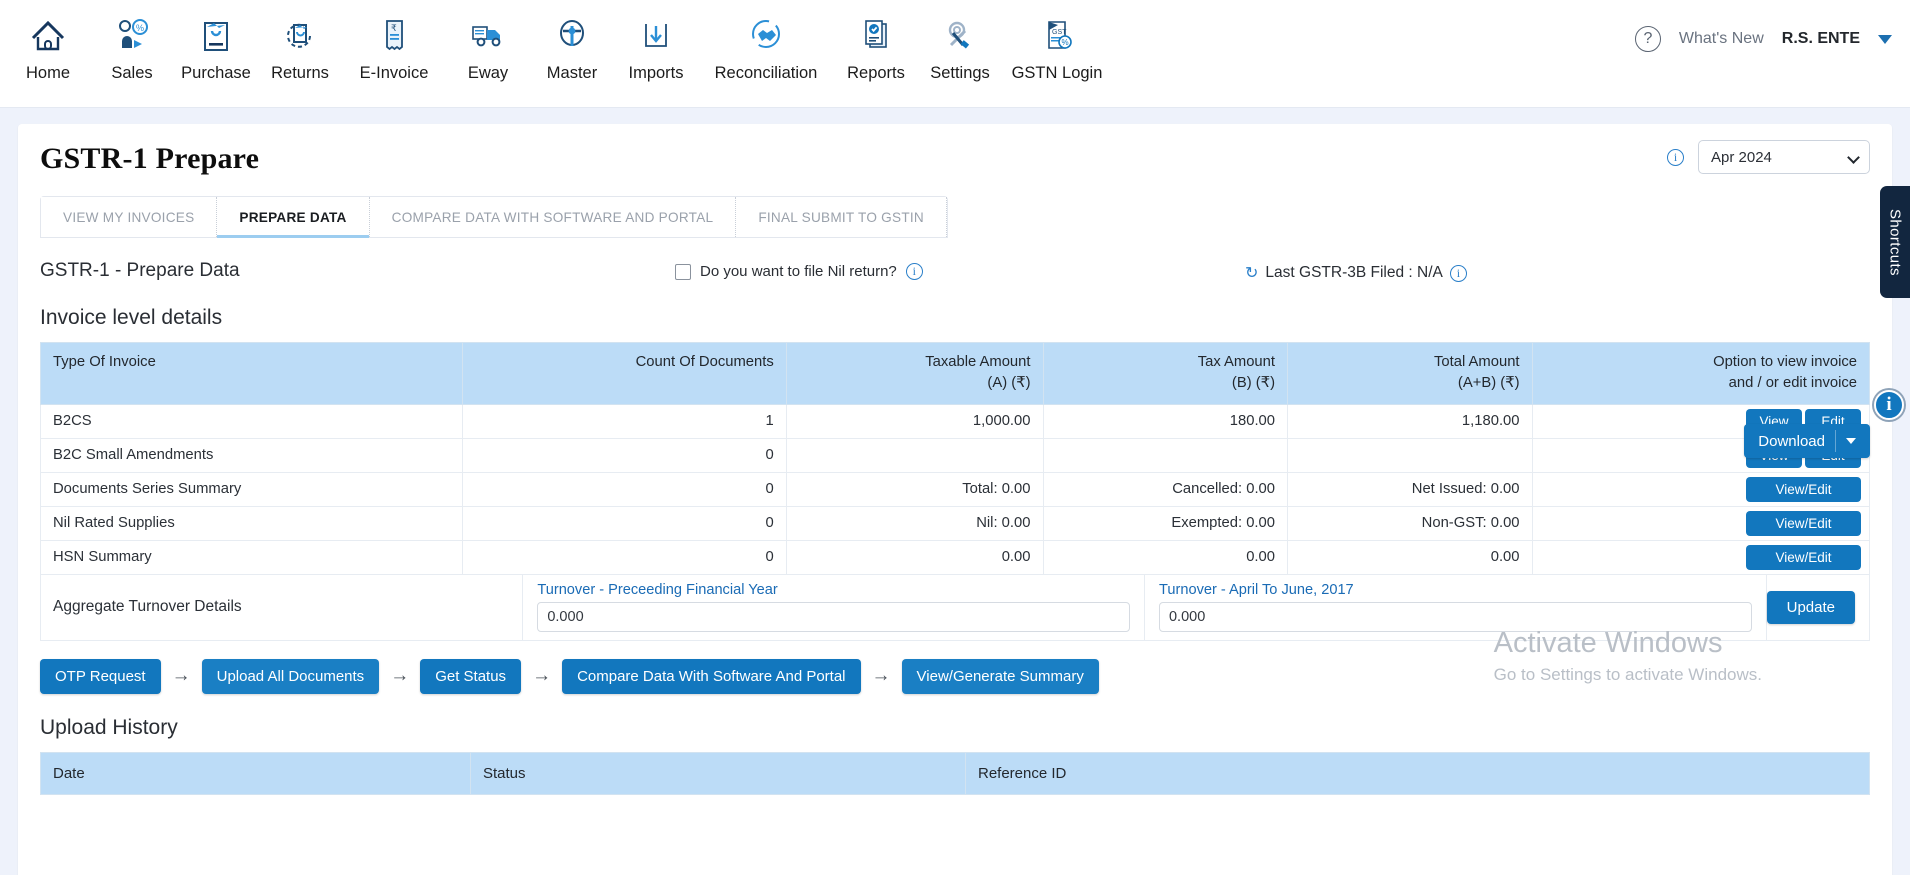  I want to click on invoice-level-details-title: Invoice level details, so click(131, 317).